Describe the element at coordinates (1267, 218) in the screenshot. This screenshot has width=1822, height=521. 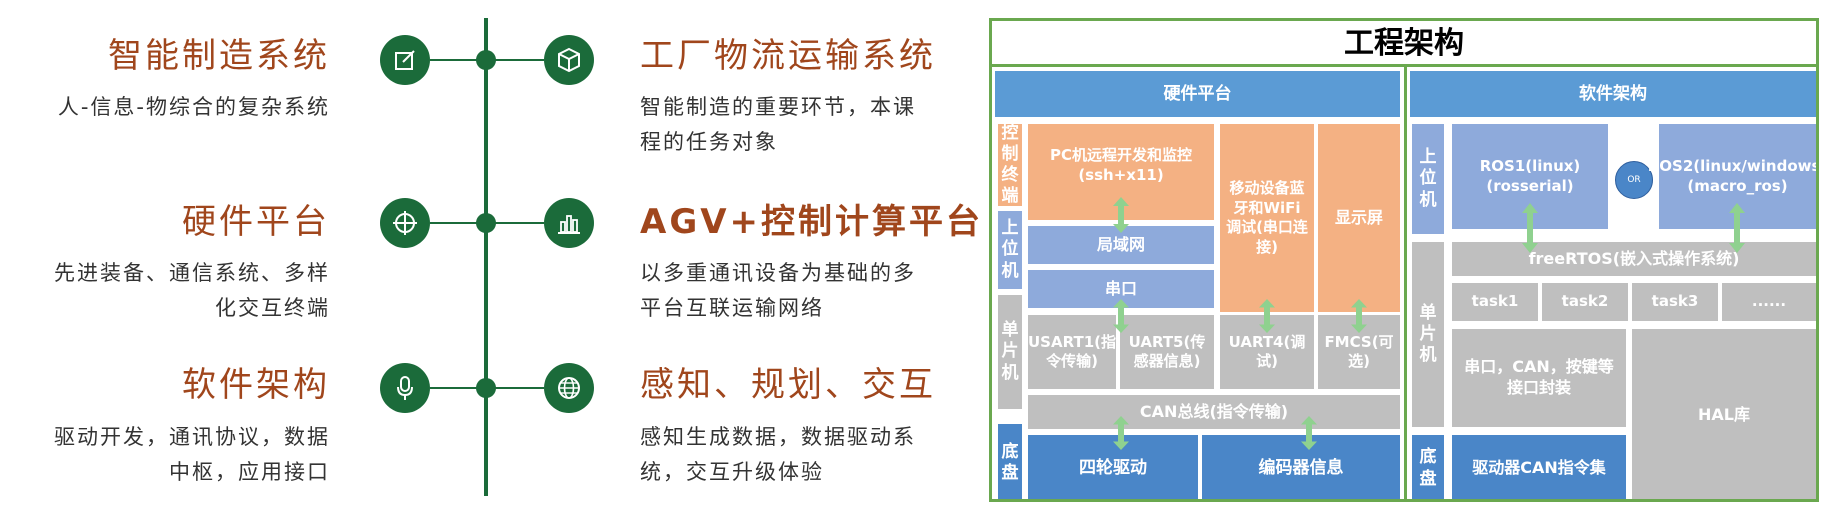
I see `mobile-debug-box: 移动设备蓝牙和WiFi调试(串口连接)` at that location.